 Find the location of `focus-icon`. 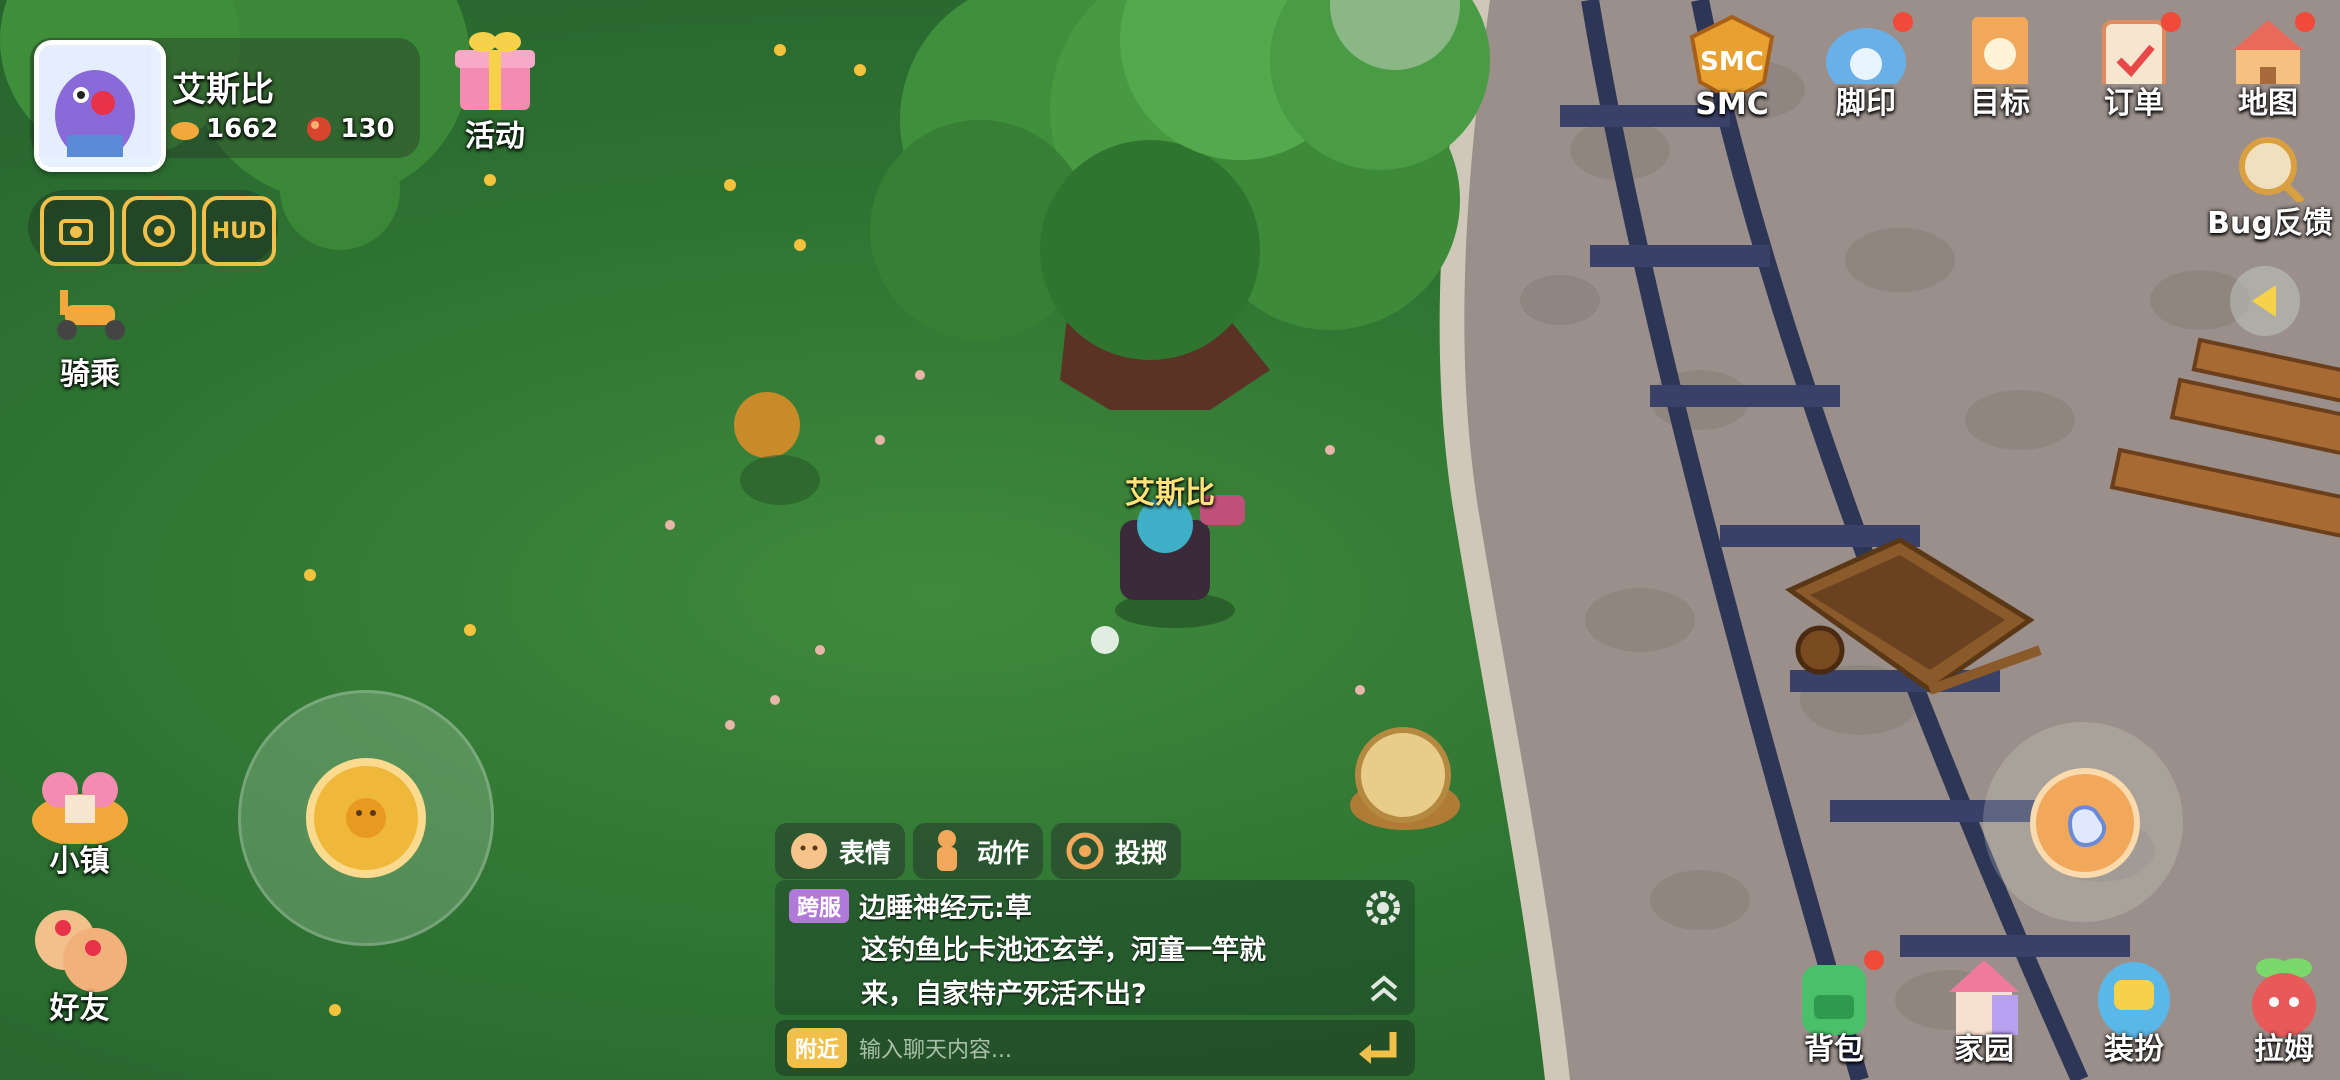

focus-icon is located at coordinates (159, 231).